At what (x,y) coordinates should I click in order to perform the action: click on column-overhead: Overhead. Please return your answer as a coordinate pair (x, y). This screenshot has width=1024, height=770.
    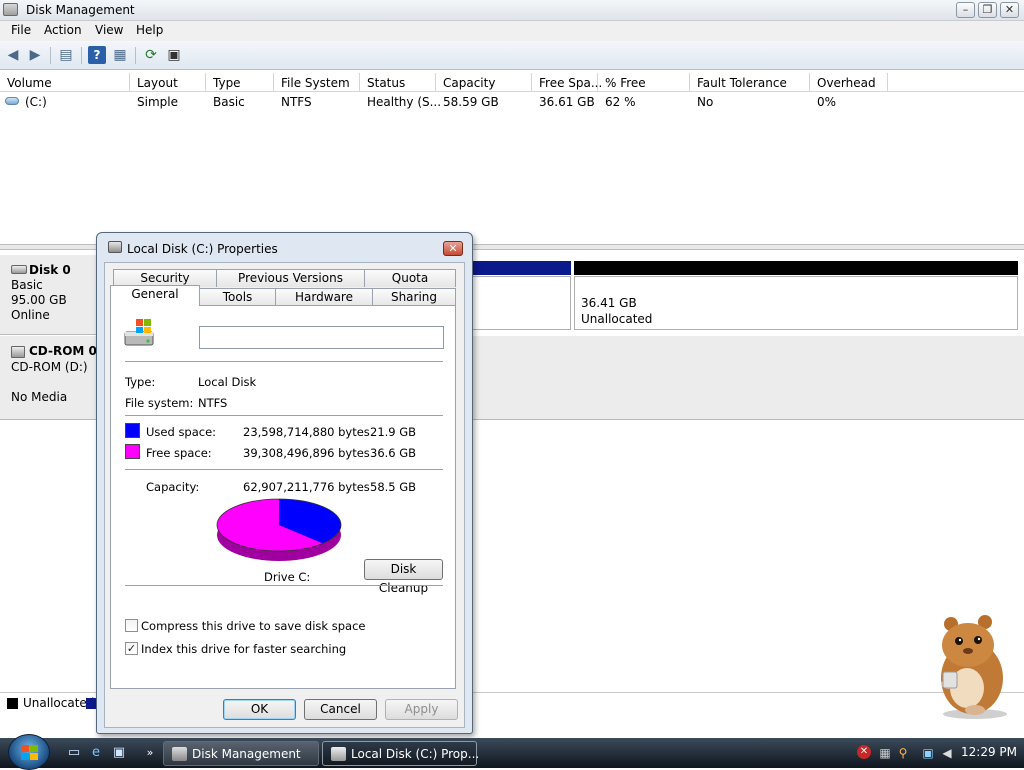
    Looking at the image, I should click on (849, 82).